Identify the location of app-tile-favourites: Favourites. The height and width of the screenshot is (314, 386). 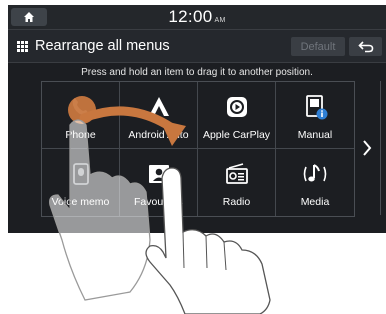
(159, 182).